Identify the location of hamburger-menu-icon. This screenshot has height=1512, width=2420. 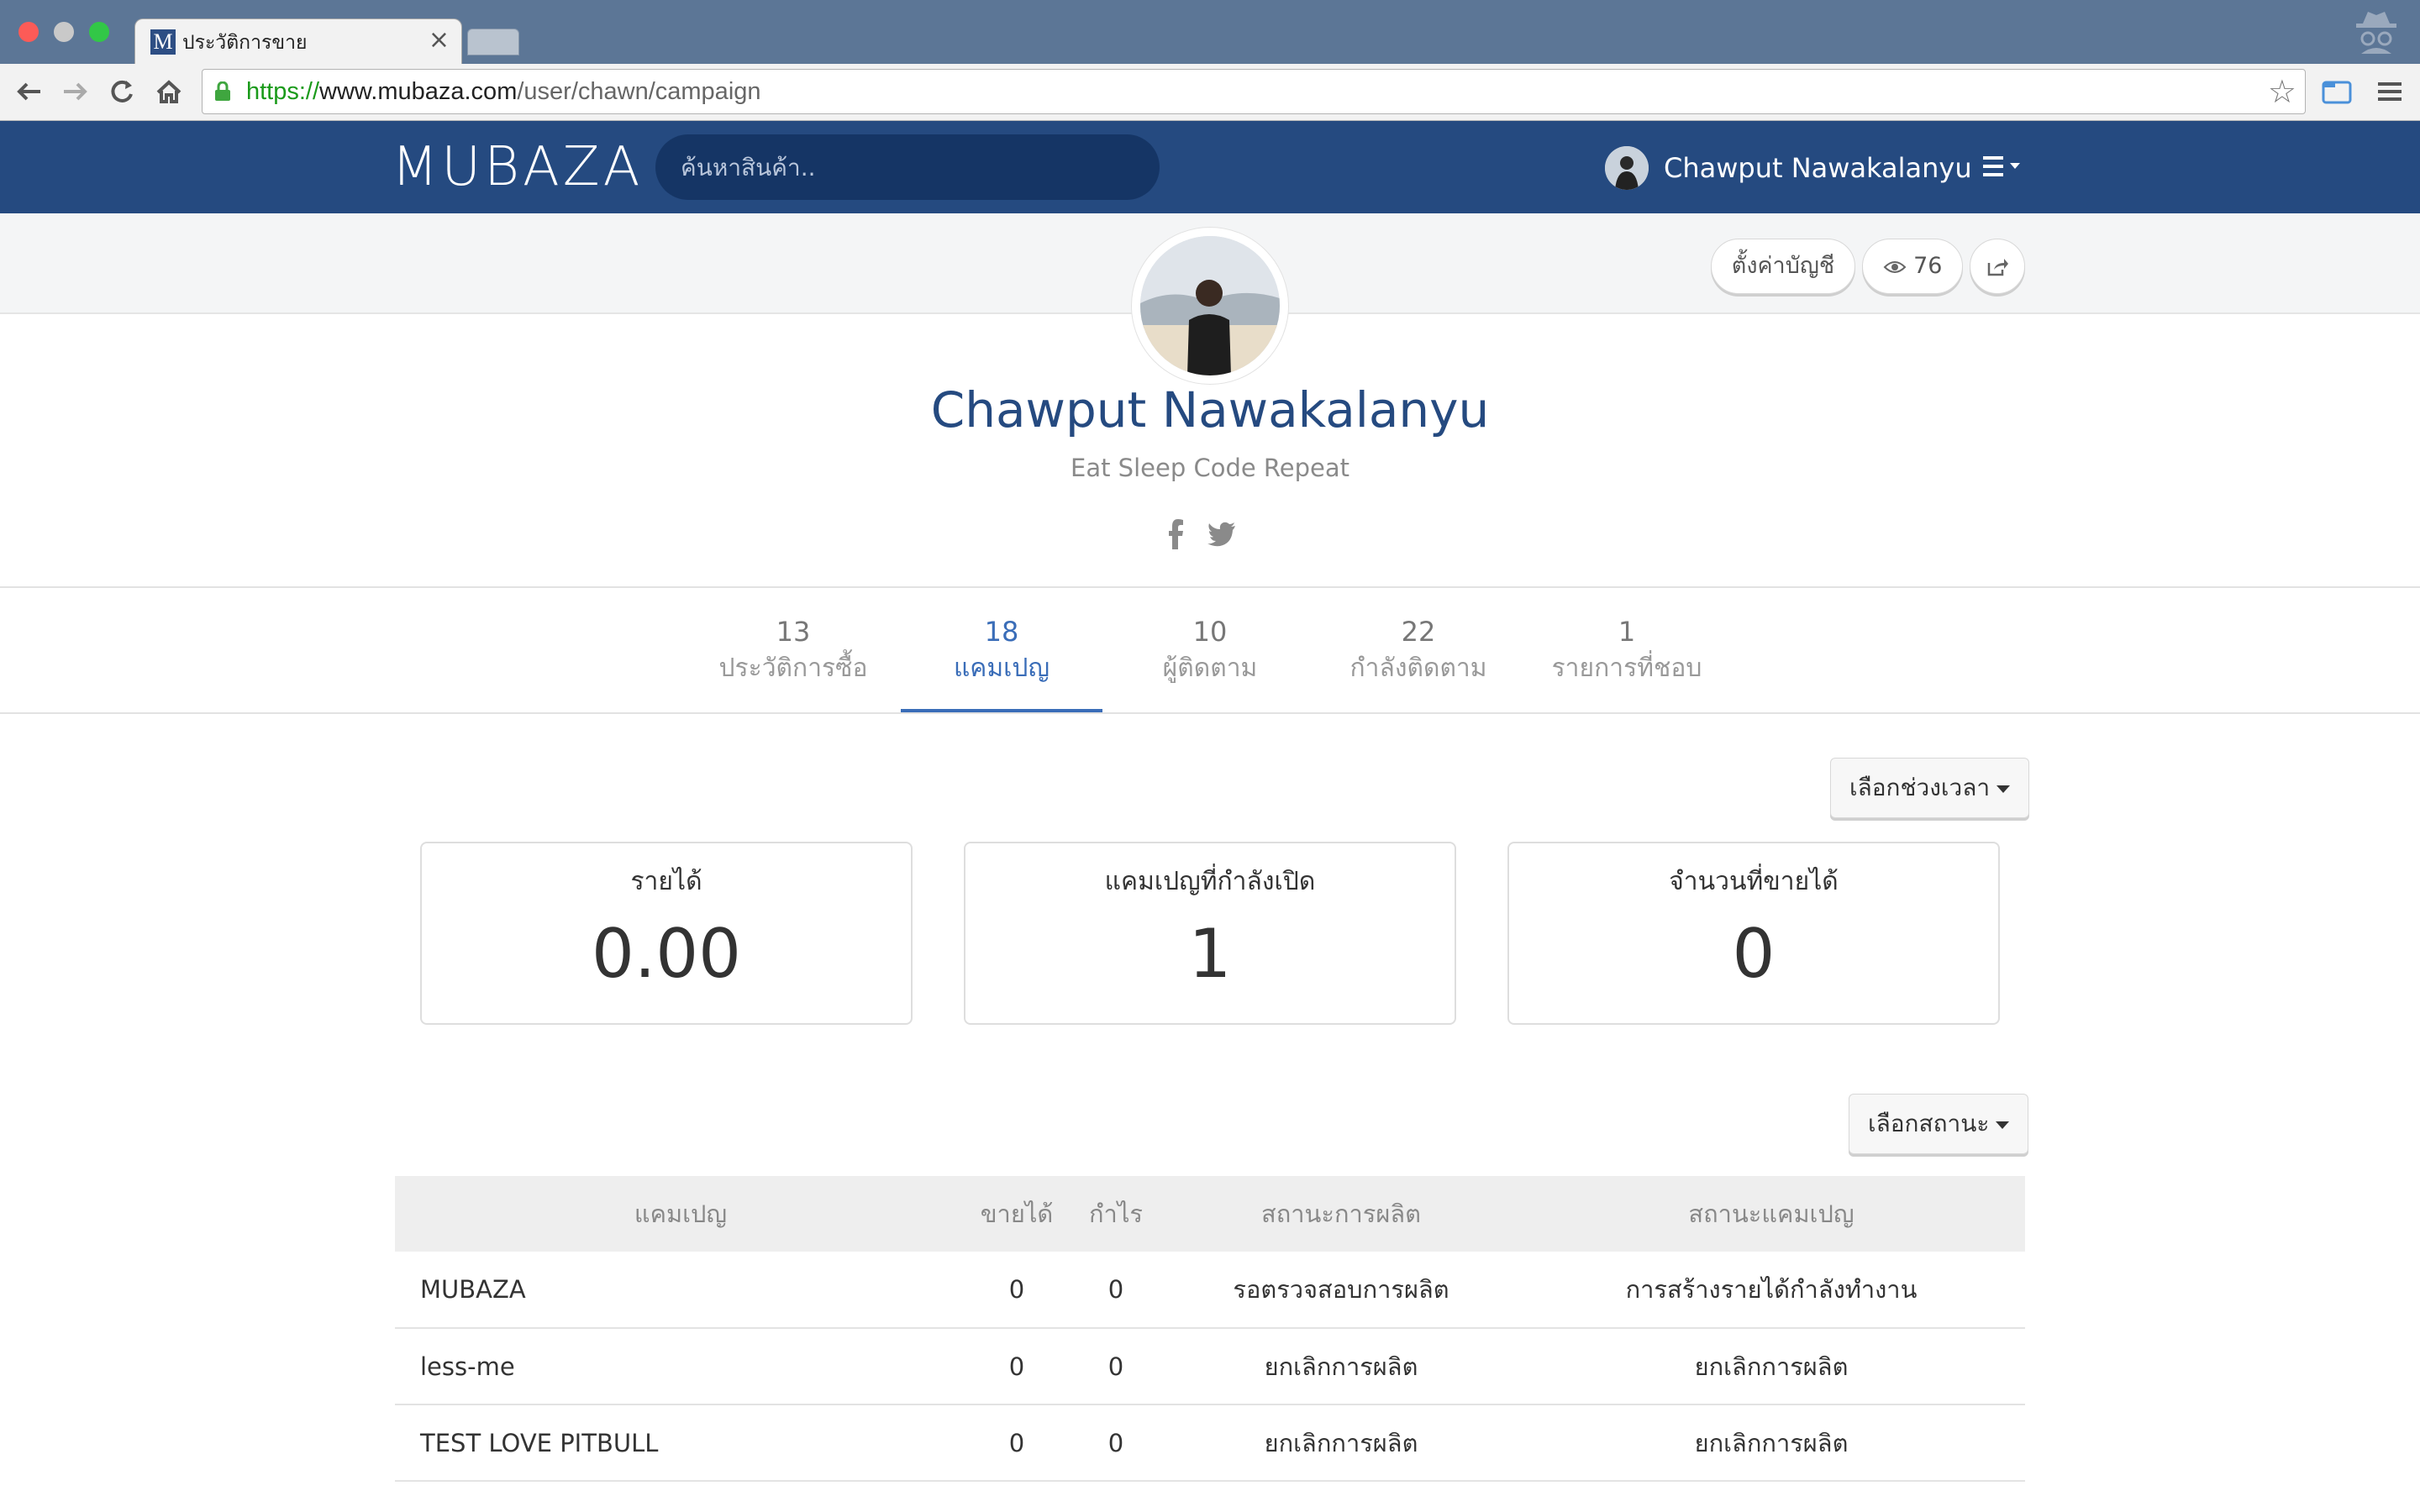
(2005, 168).